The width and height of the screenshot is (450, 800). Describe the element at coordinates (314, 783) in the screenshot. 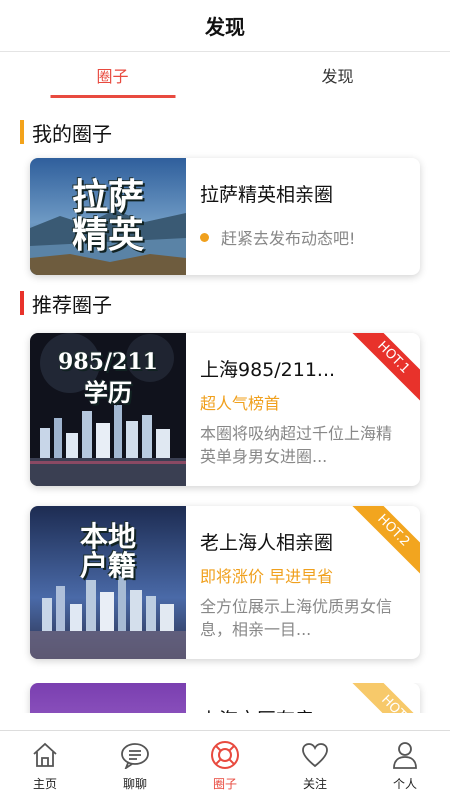

I see `nav-label: 关注` at that location.